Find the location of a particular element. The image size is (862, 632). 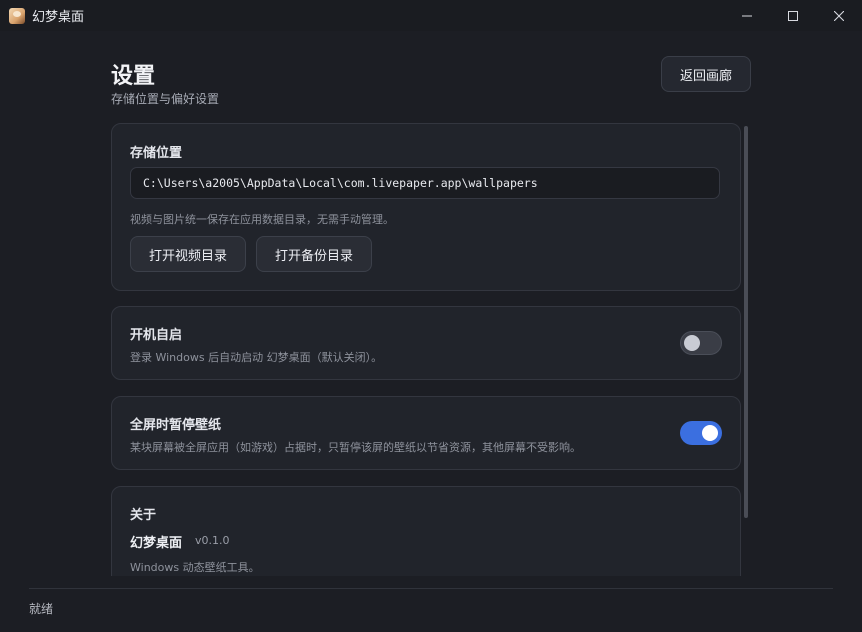

about-desc: Windows 动态壁纸工具。 is located at coordinates (195, 567).